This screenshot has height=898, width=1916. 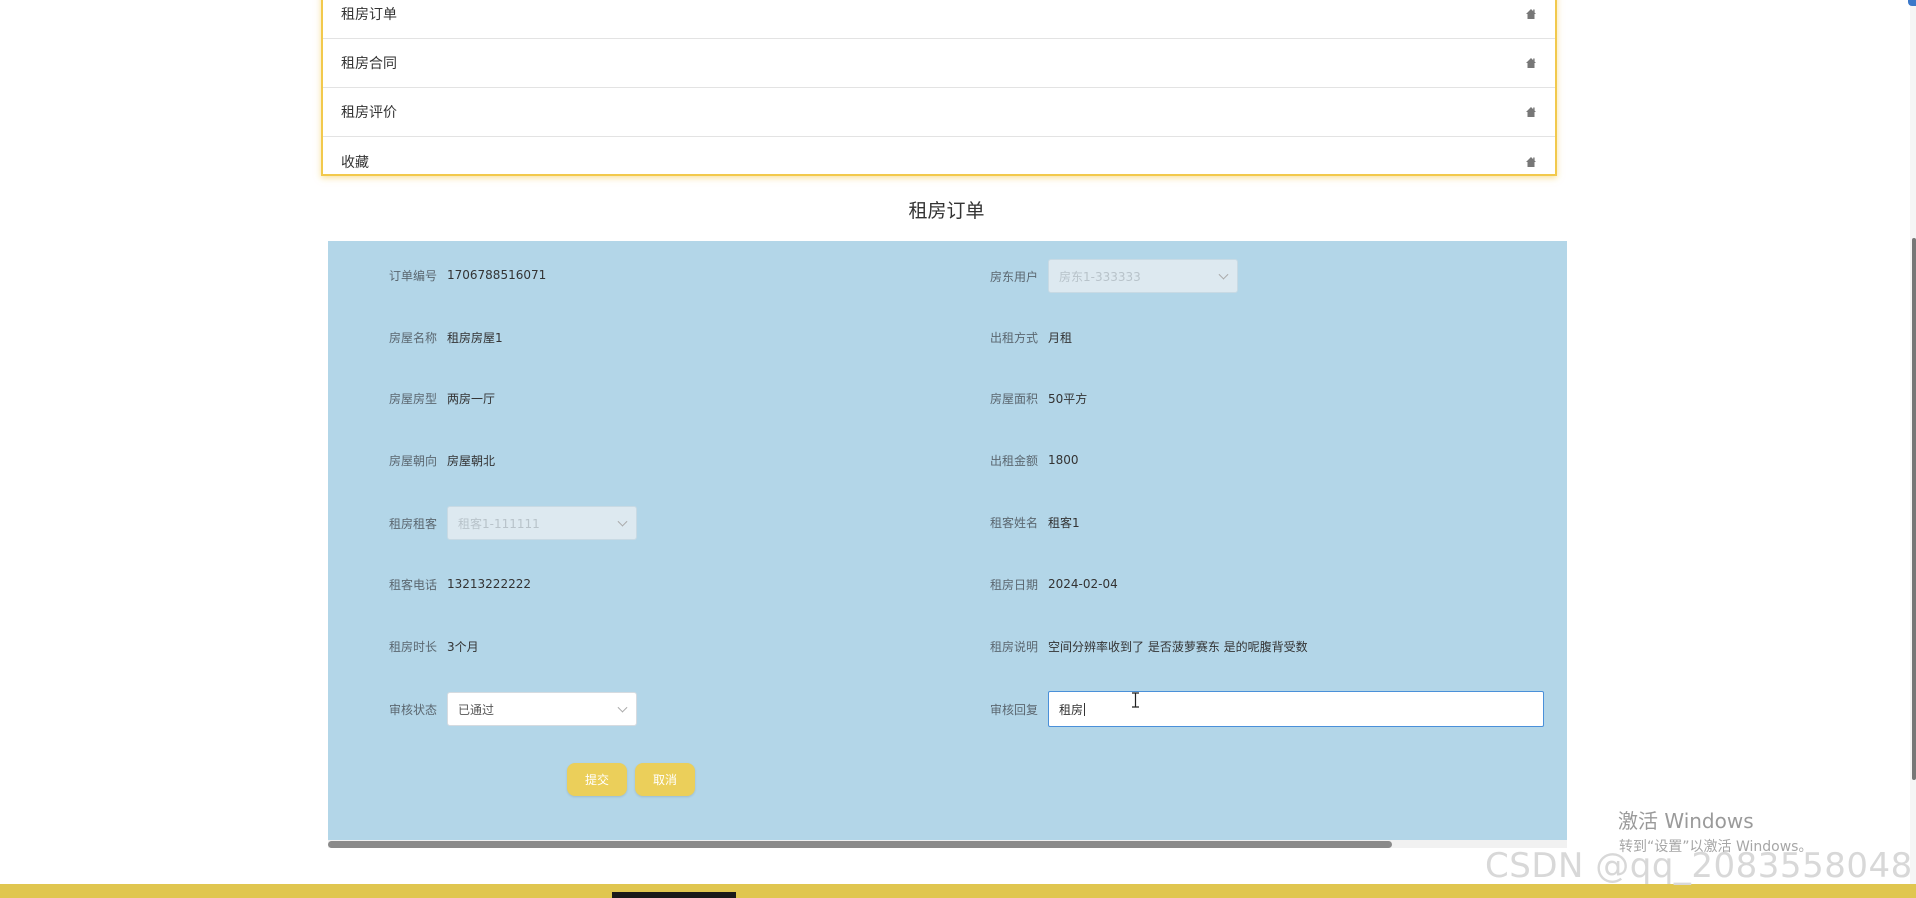 I want to click on menu-item-label: 租房订单, so click(x=369, y=15).